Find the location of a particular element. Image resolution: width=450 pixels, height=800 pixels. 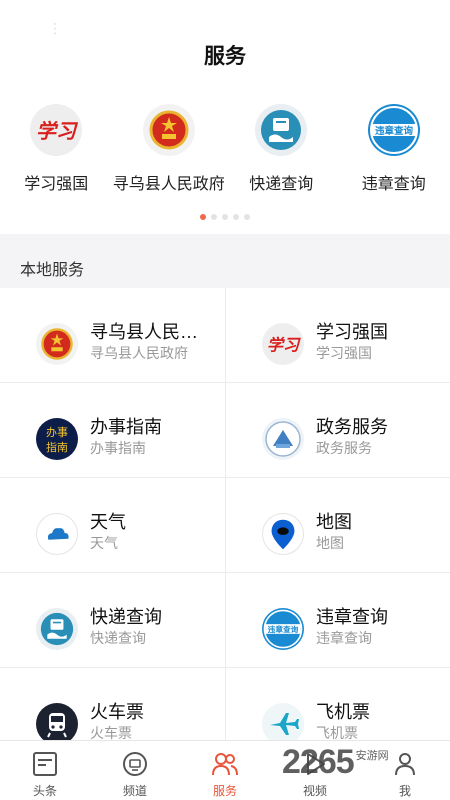

carousel-label: 快递查询 is located at coordinates (281, 184).